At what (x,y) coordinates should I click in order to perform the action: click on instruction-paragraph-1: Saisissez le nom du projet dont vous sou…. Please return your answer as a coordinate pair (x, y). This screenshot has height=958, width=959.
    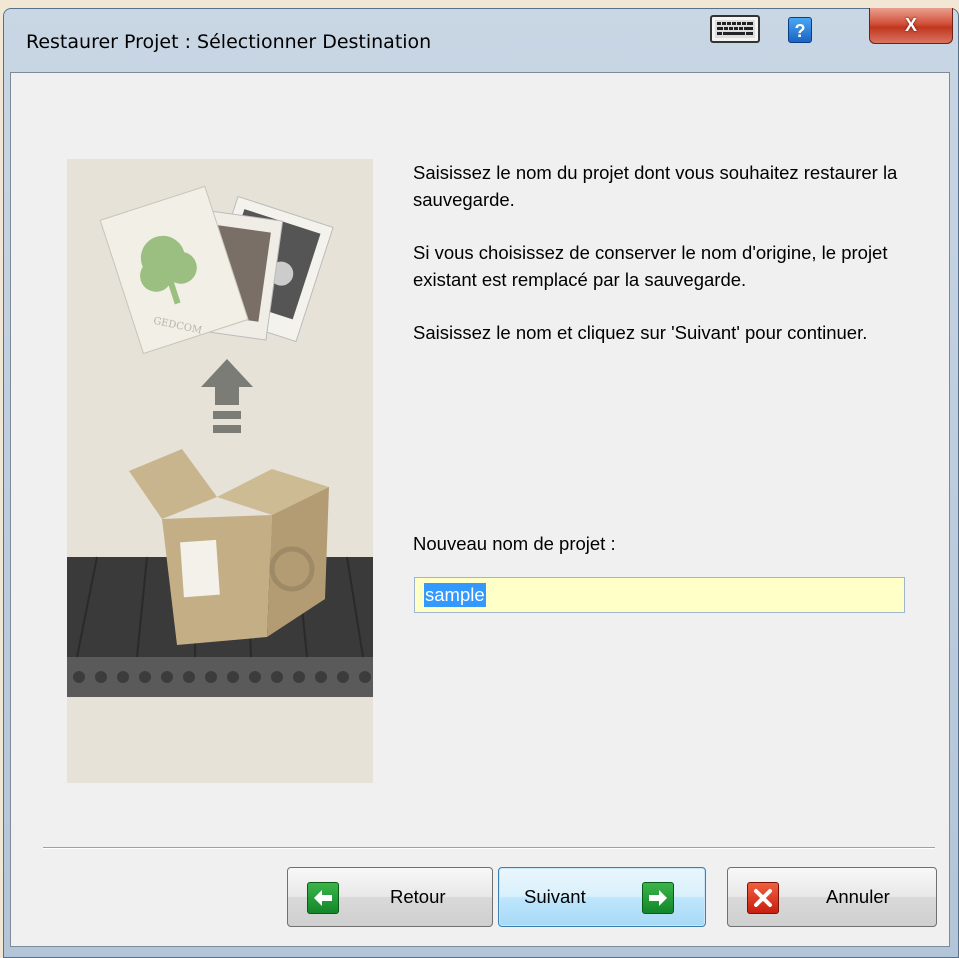
    Looking at the image, I should click on (655, 186).